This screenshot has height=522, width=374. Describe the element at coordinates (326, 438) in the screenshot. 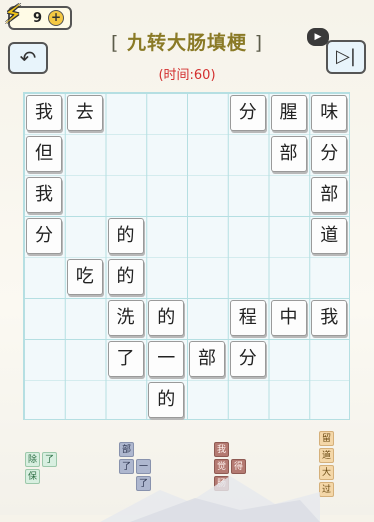

I see `piece-yellow-cell: 留` at that location.